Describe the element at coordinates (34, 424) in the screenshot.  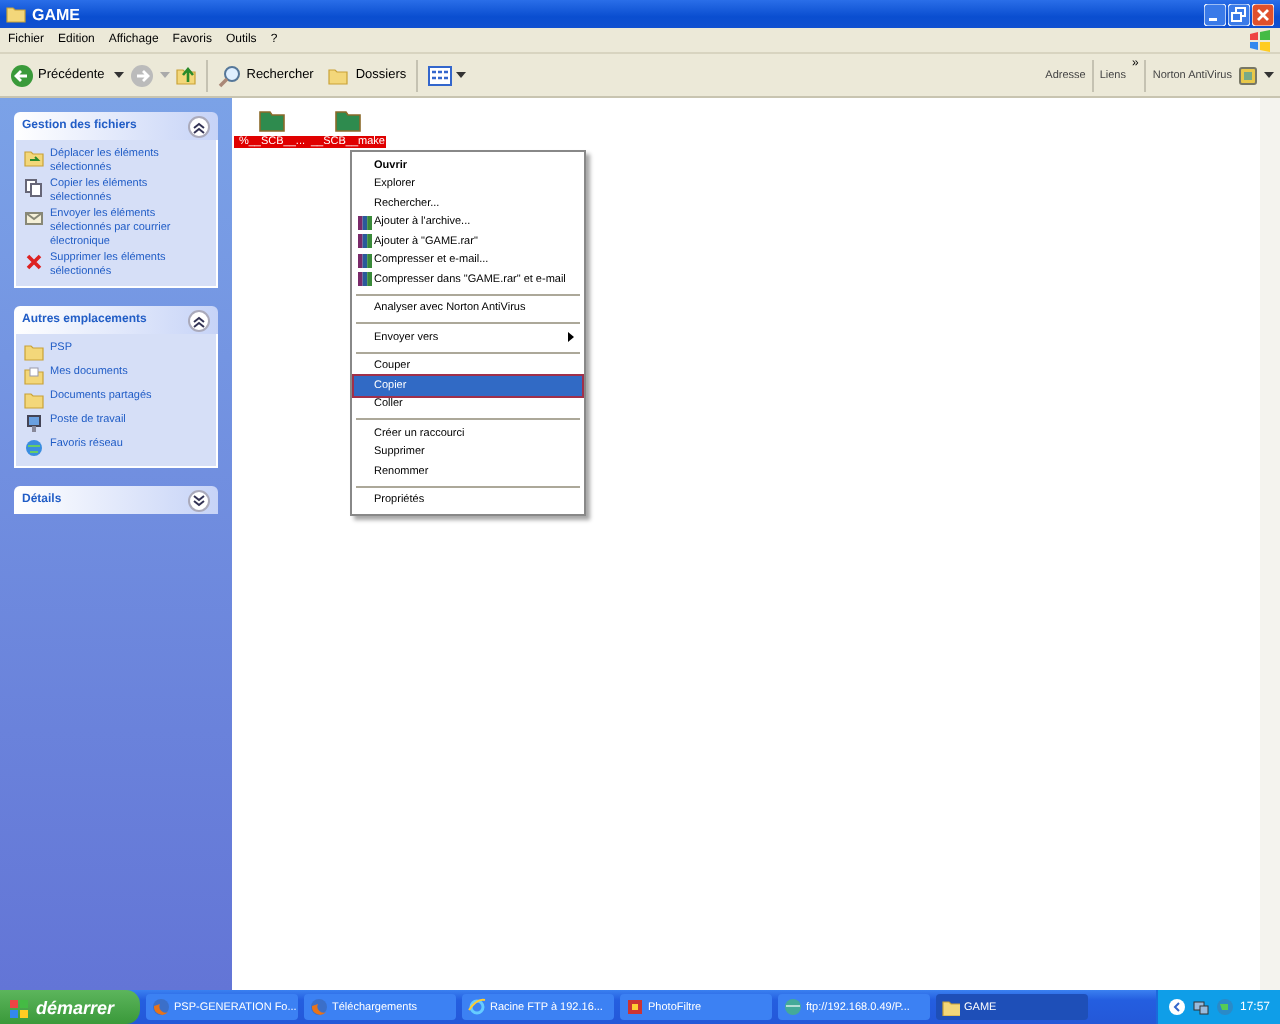
I see `computer-icon` at that location.